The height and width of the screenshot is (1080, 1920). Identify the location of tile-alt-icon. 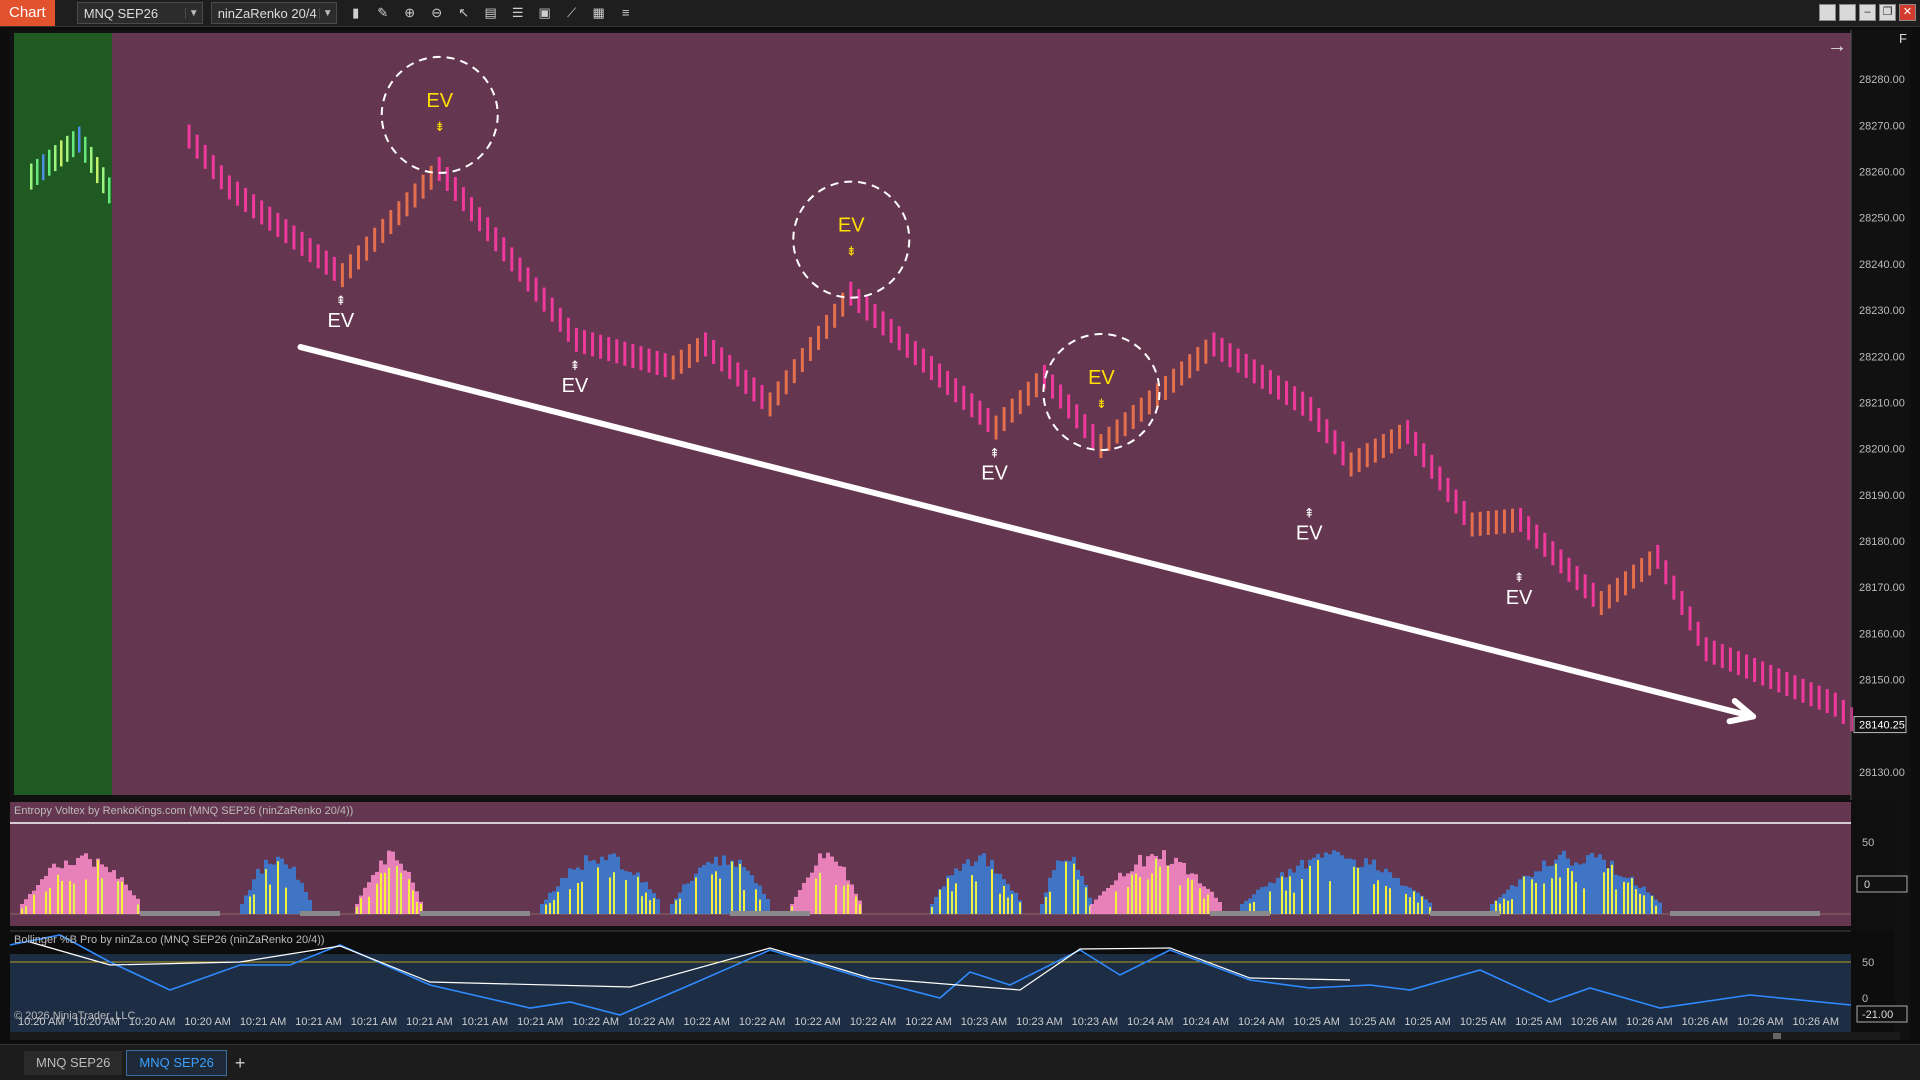
(1847, 12).